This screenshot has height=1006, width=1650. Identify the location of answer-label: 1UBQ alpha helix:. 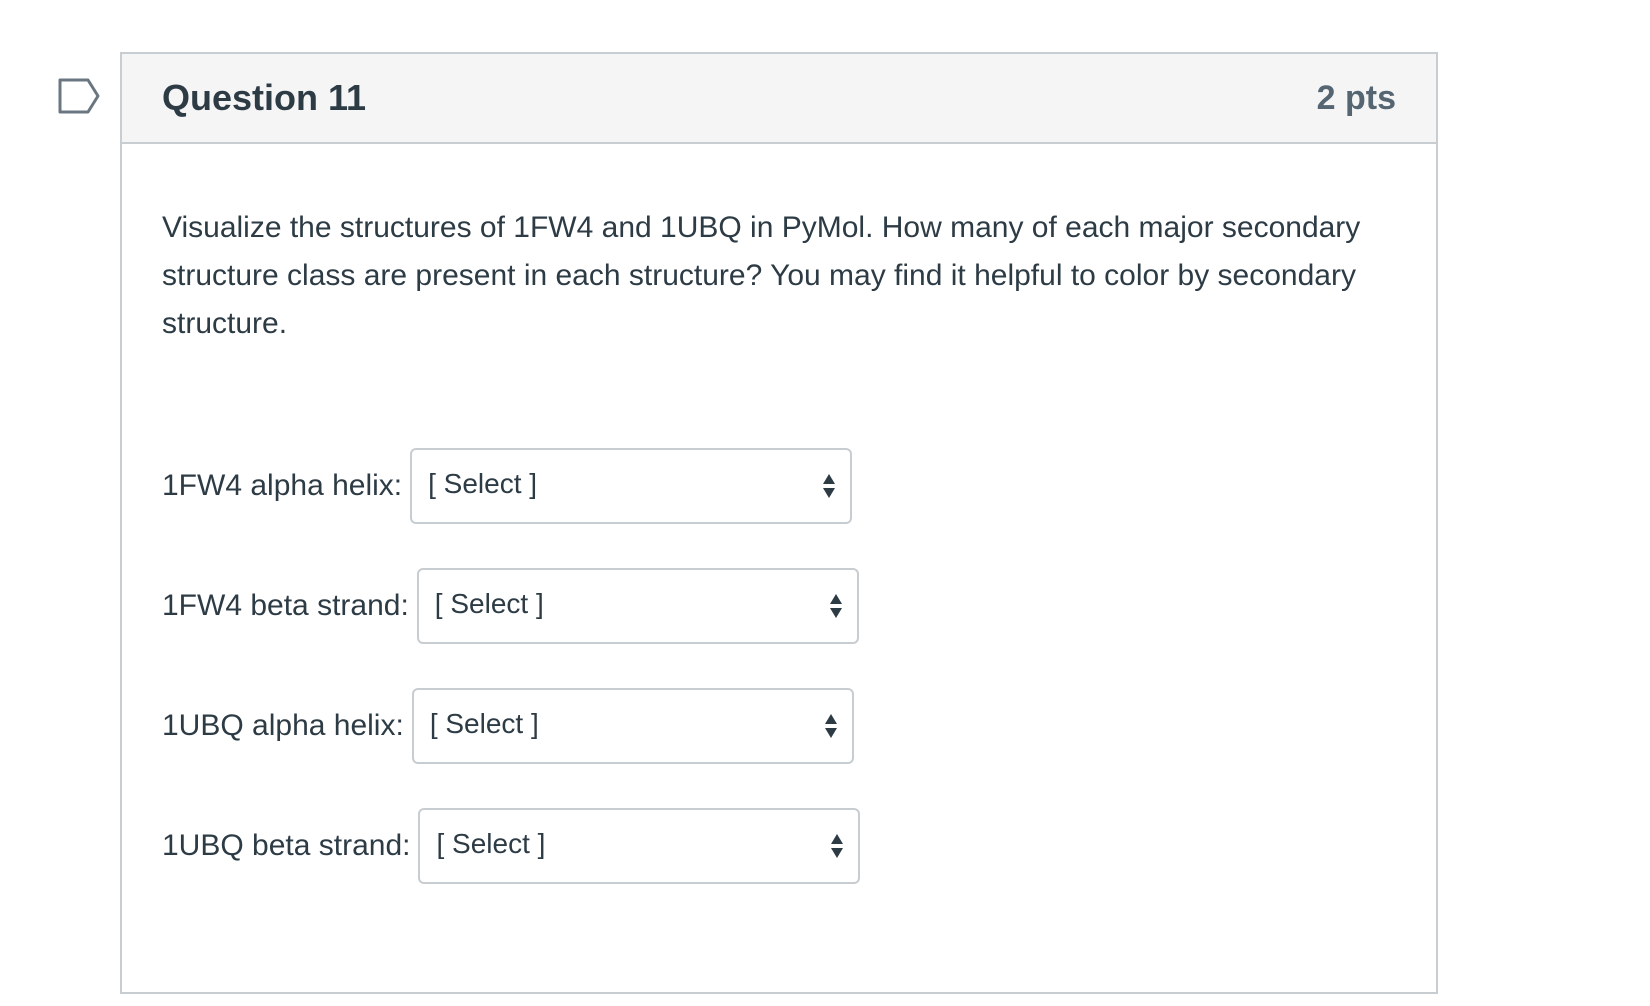
(283, 725).